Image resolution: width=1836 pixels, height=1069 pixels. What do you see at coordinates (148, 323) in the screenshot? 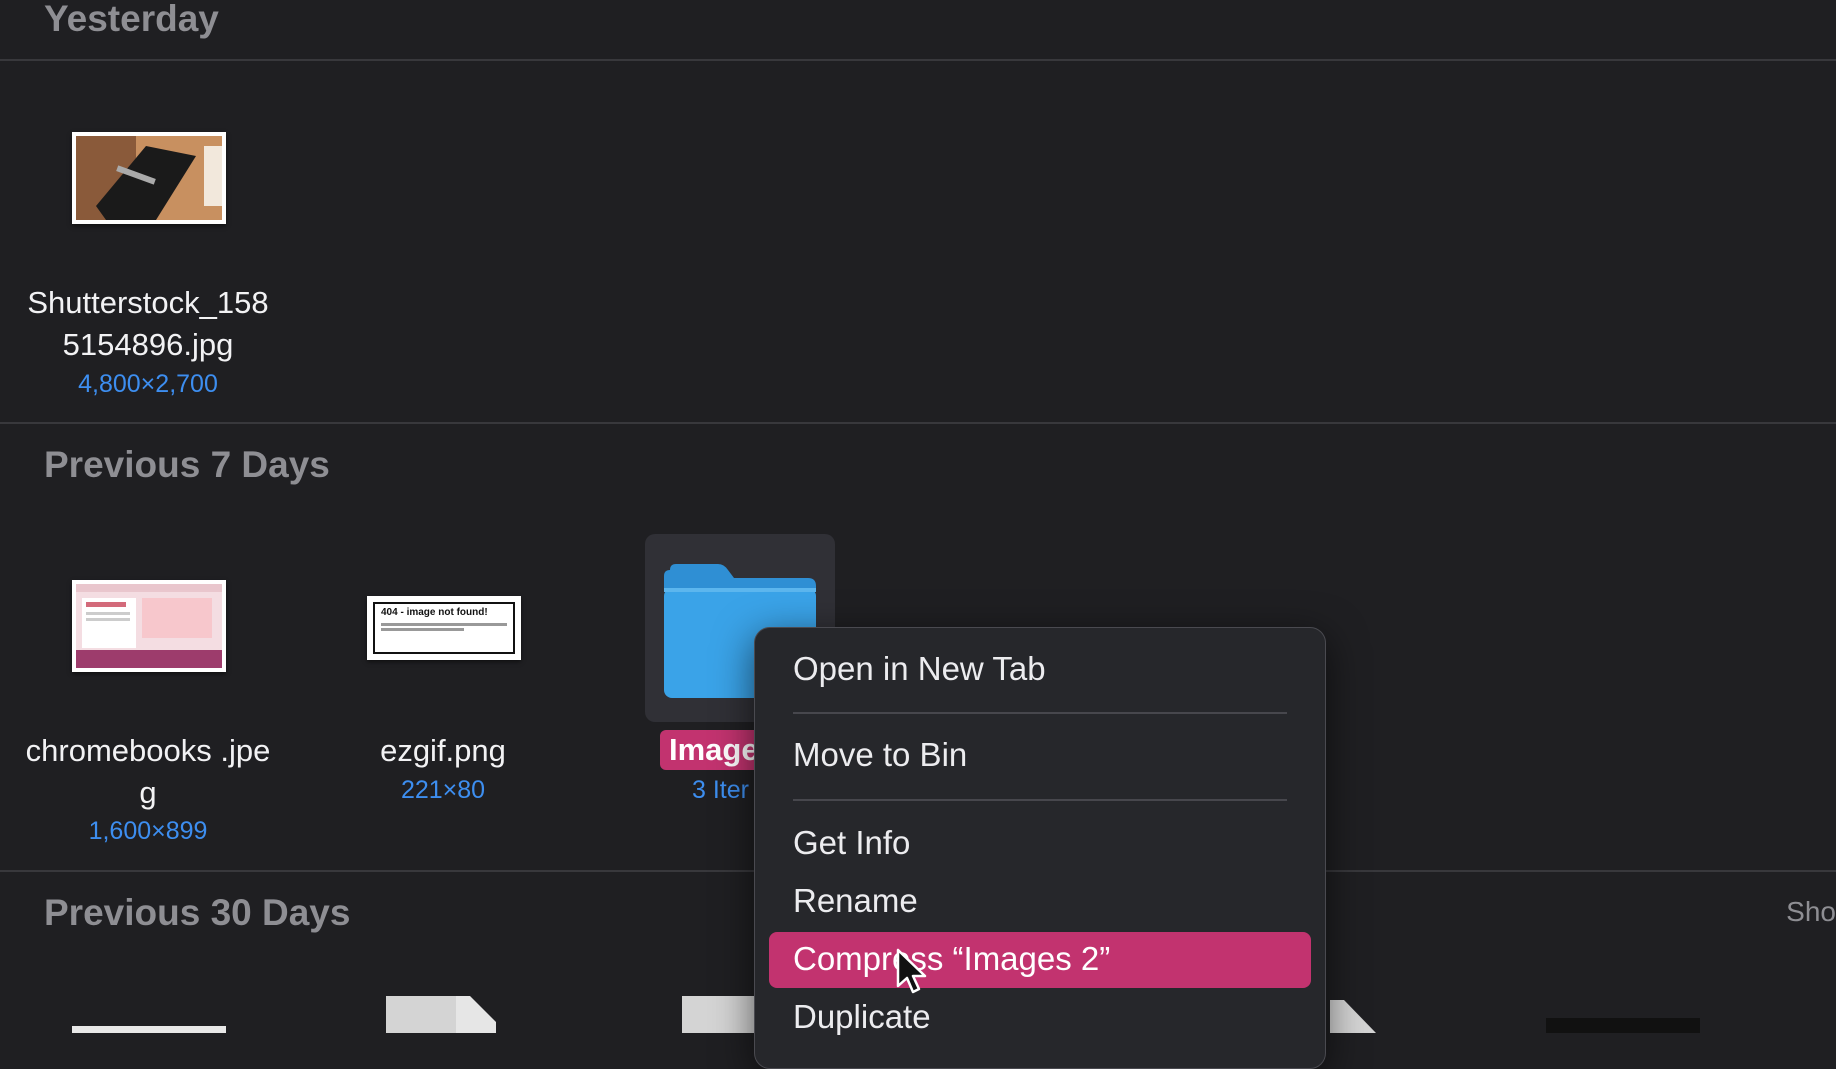
I see `file-name: Shutterstock_158 5154896.jpg` at bounding box center [148, 323].